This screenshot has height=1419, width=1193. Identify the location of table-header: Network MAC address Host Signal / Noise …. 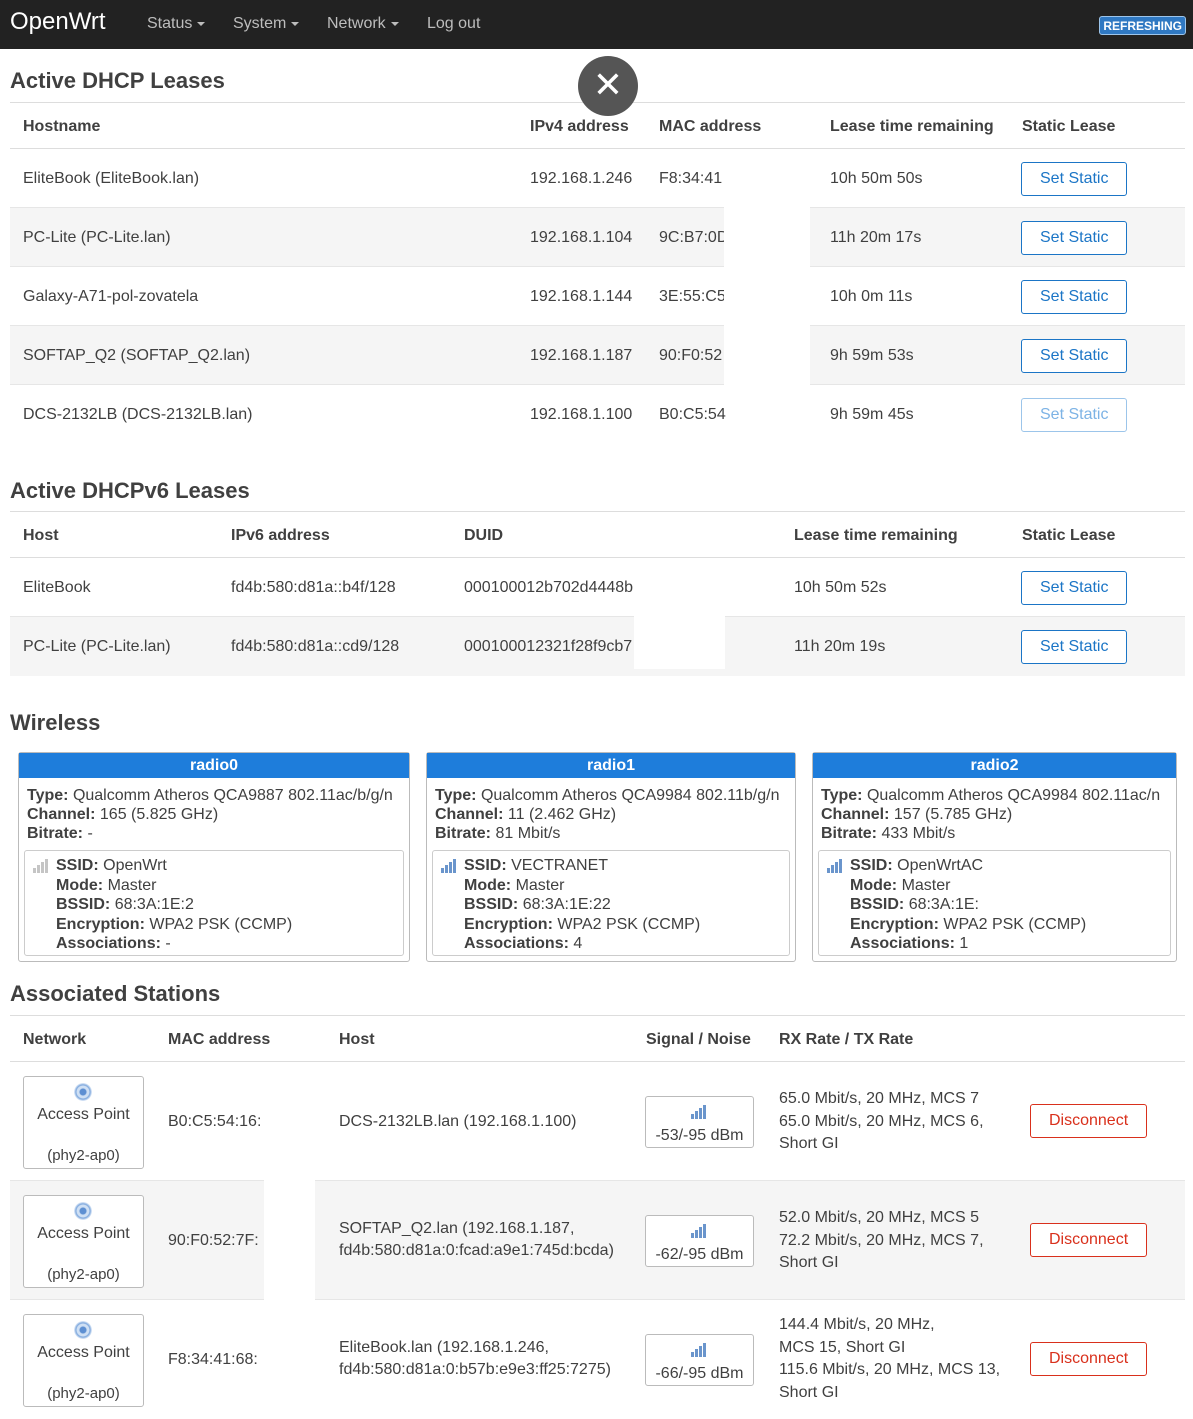
(597, 1038).